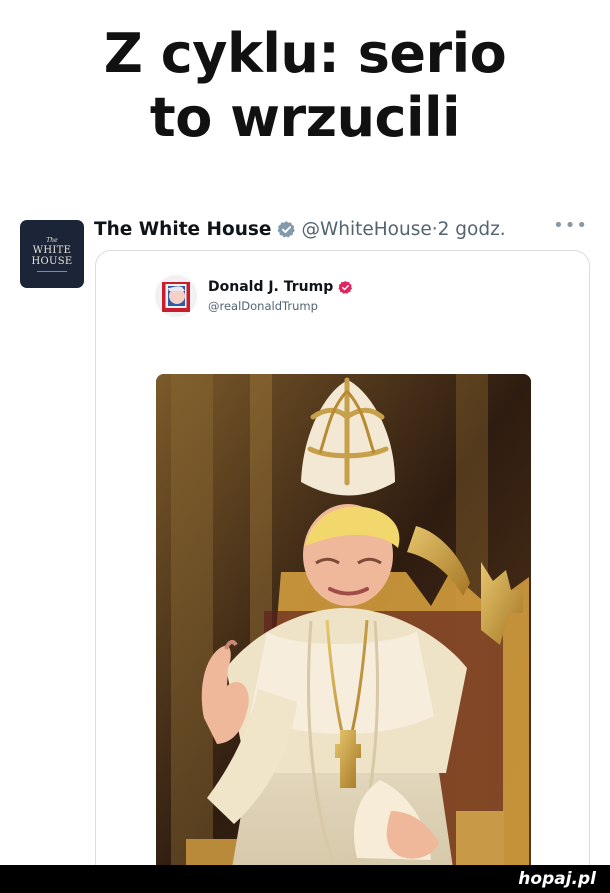 The height and width of the screenshot is (893, 610). Describe the element at coordinates (305, 879) in the screenshot. I see `footer-bar: hopaj.pl` at that location.